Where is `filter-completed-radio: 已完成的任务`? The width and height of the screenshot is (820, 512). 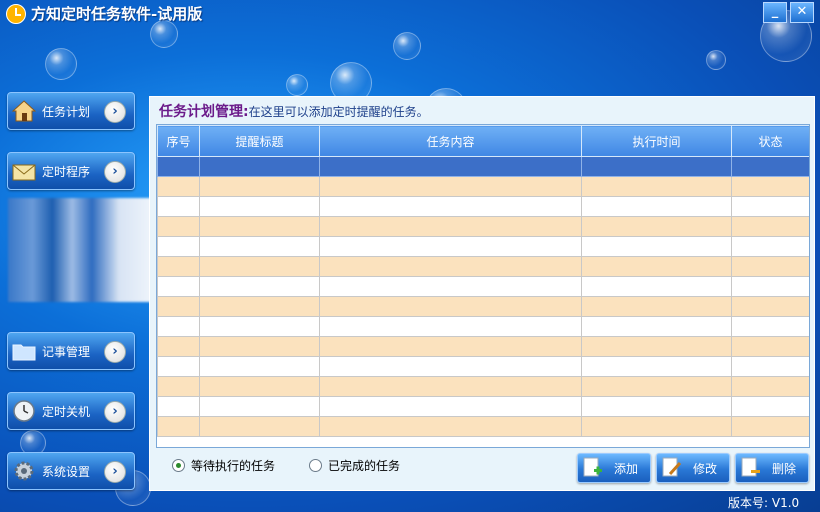
filter-completed-radio: 已完成的任务 is located at coordinates (354, 465).